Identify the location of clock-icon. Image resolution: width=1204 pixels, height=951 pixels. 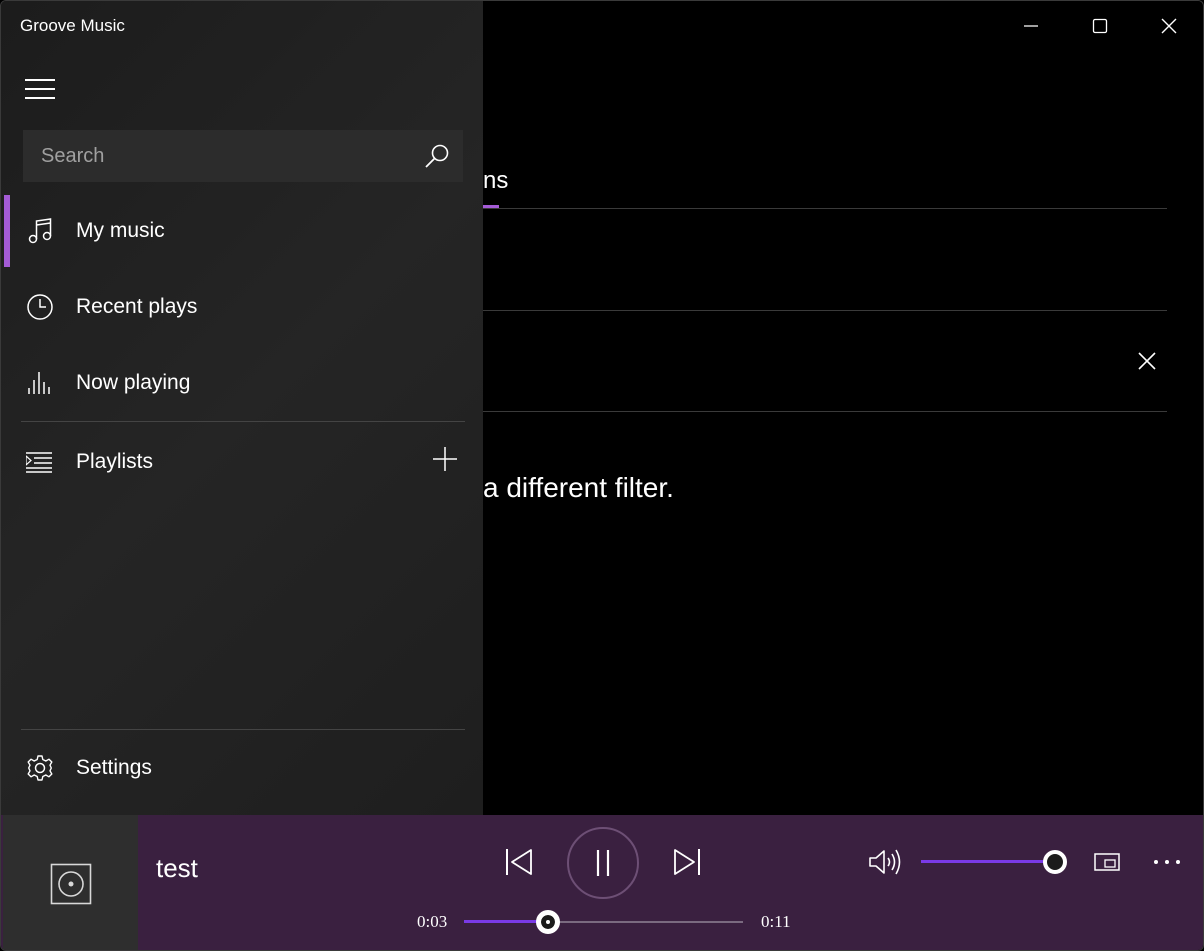
(40, 307).